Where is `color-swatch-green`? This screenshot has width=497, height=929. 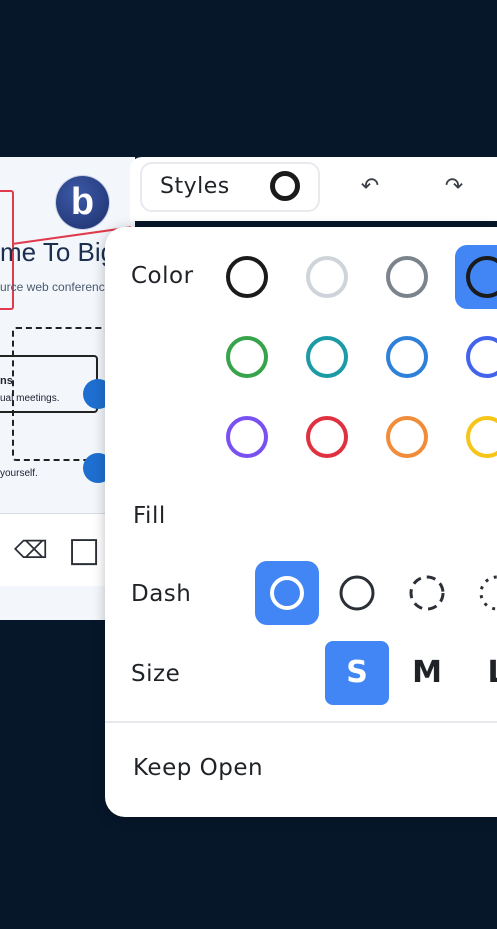 color-swatch-green is located at coordinates (247, 357).